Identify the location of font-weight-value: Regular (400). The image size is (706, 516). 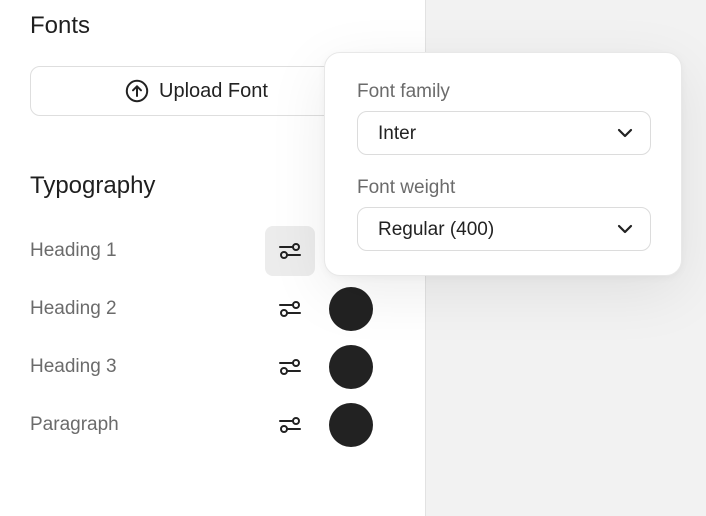
(436, 229).